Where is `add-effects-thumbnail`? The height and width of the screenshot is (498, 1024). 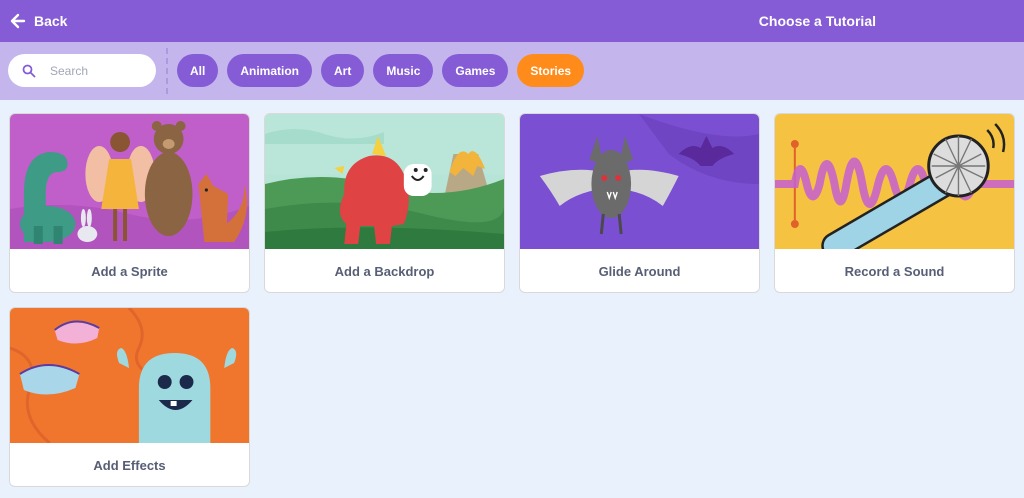
add-effects-thumbnail is located at coordinates (129, 375).